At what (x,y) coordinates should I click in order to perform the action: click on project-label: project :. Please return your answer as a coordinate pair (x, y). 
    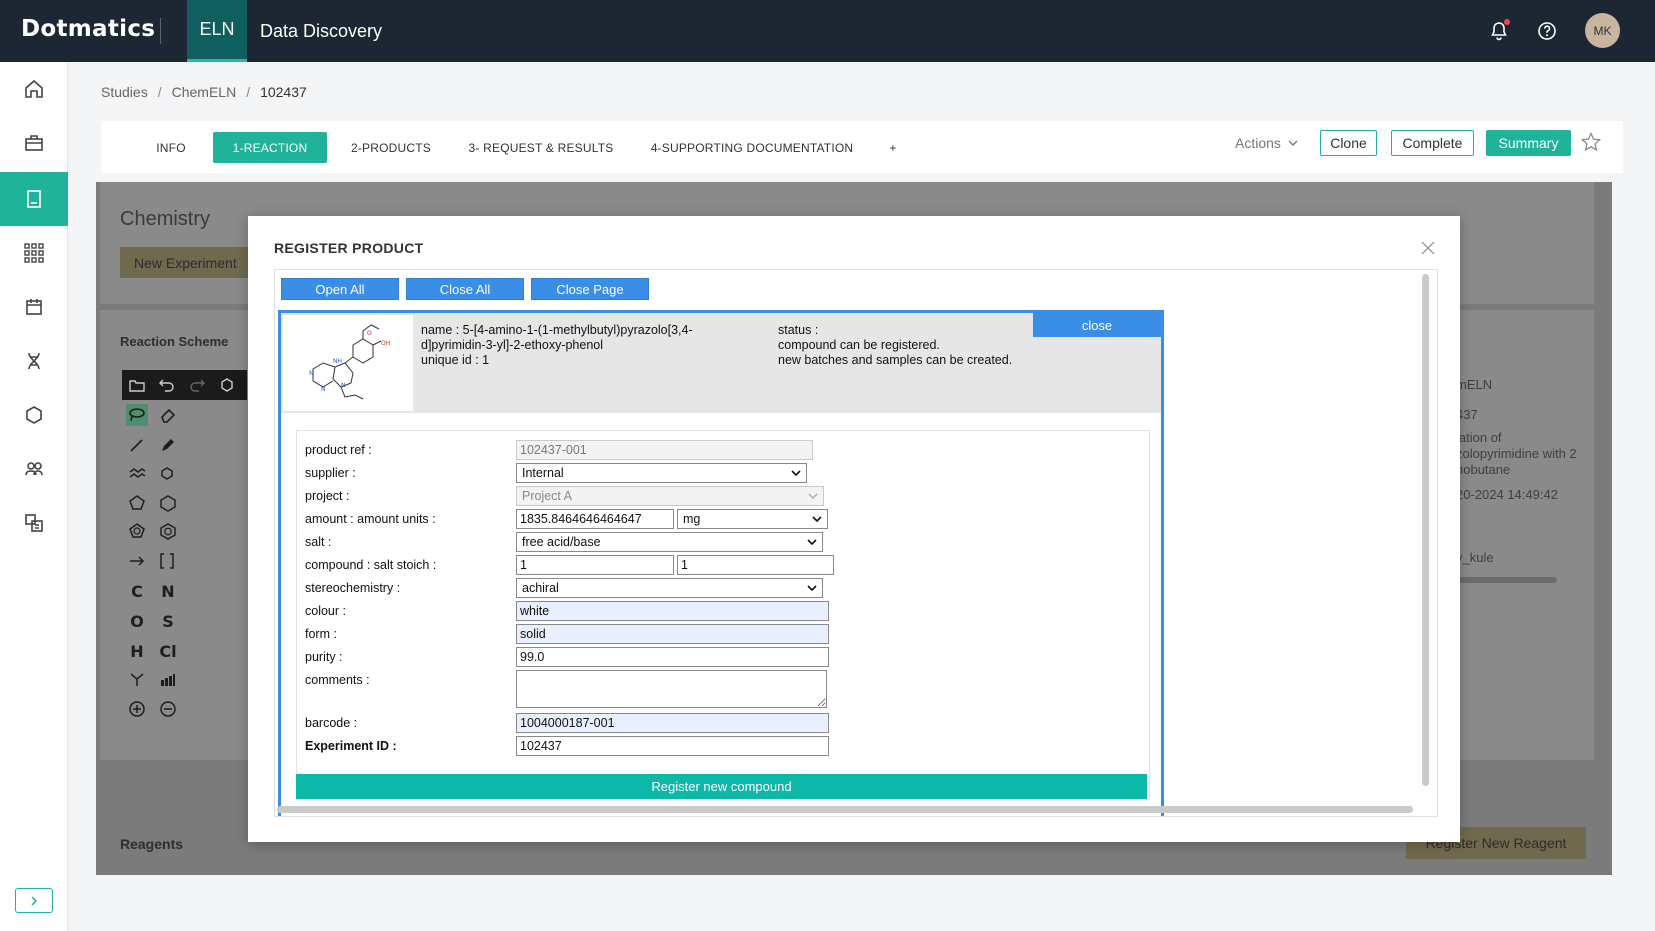
    Looking at the image, I should click on (327, 496).